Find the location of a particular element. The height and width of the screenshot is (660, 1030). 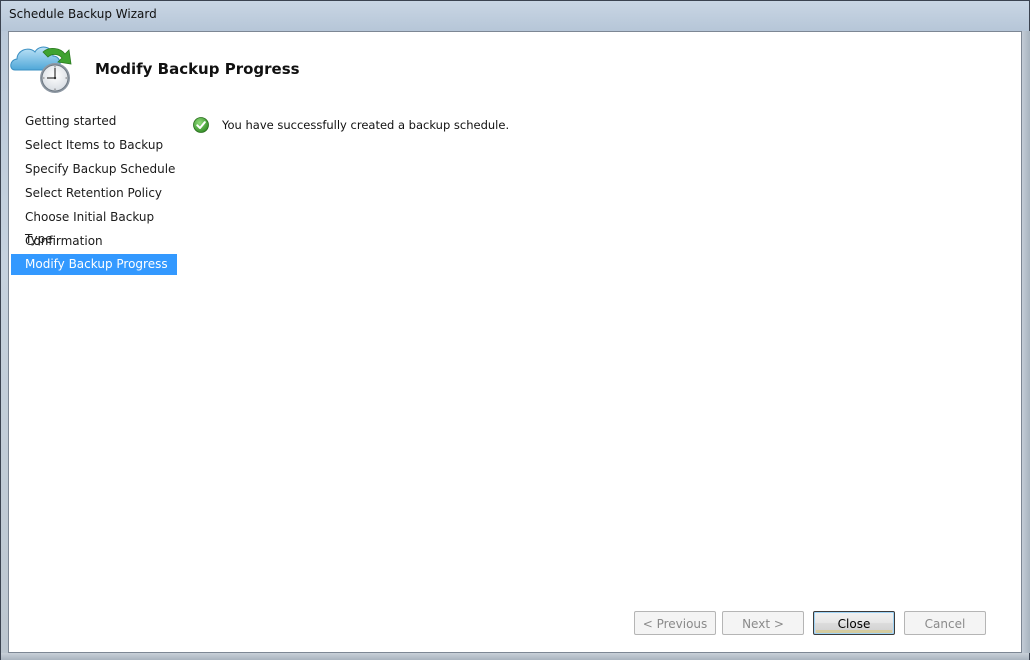

previous-button: < Previous is located at coordinates (675, 623).